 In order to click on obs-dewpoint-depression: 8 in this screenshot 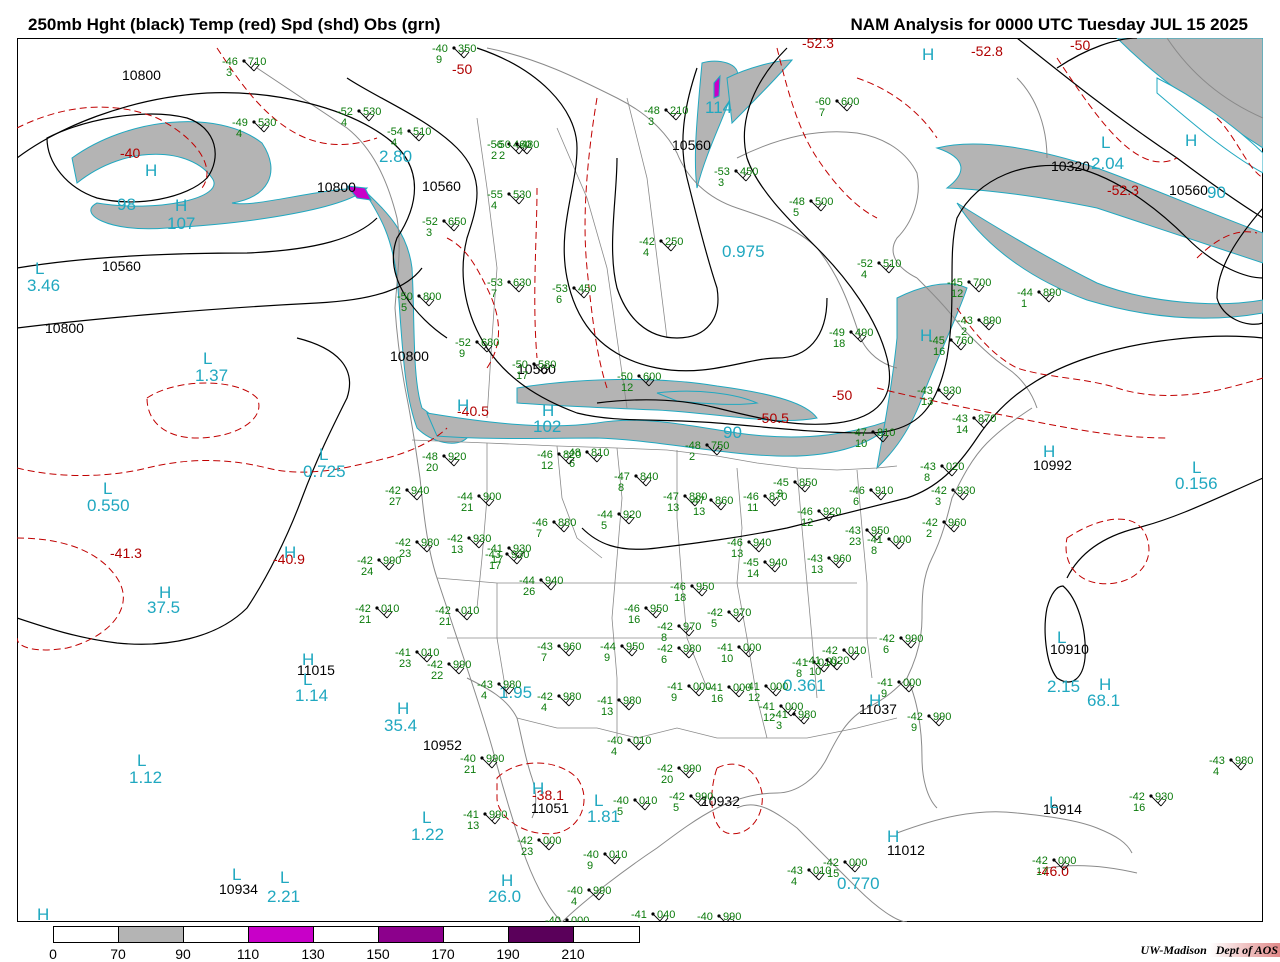, I will do `click(621, 488)`.